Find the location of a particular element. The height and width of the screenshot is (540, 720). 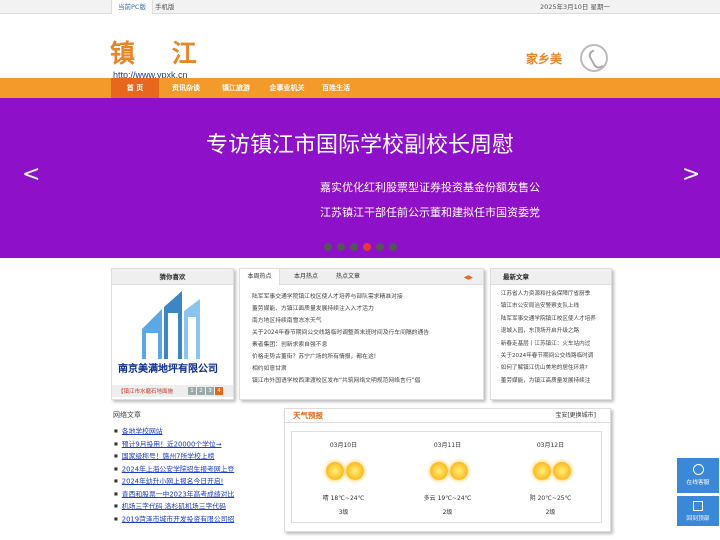

site-header: 镇 江 http://www.ypxk.cn 家乡美 is located at coordinates (360, 47).